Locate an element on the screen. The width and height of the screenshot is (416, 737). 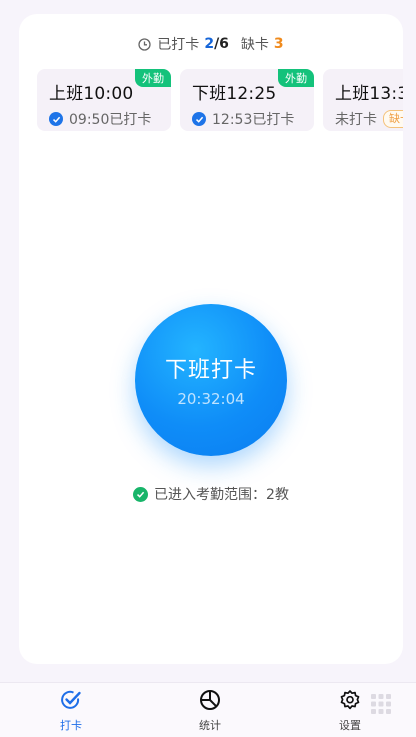
punch-button: 下班打卡 20:32:04 is located at coordinates (211, 380).